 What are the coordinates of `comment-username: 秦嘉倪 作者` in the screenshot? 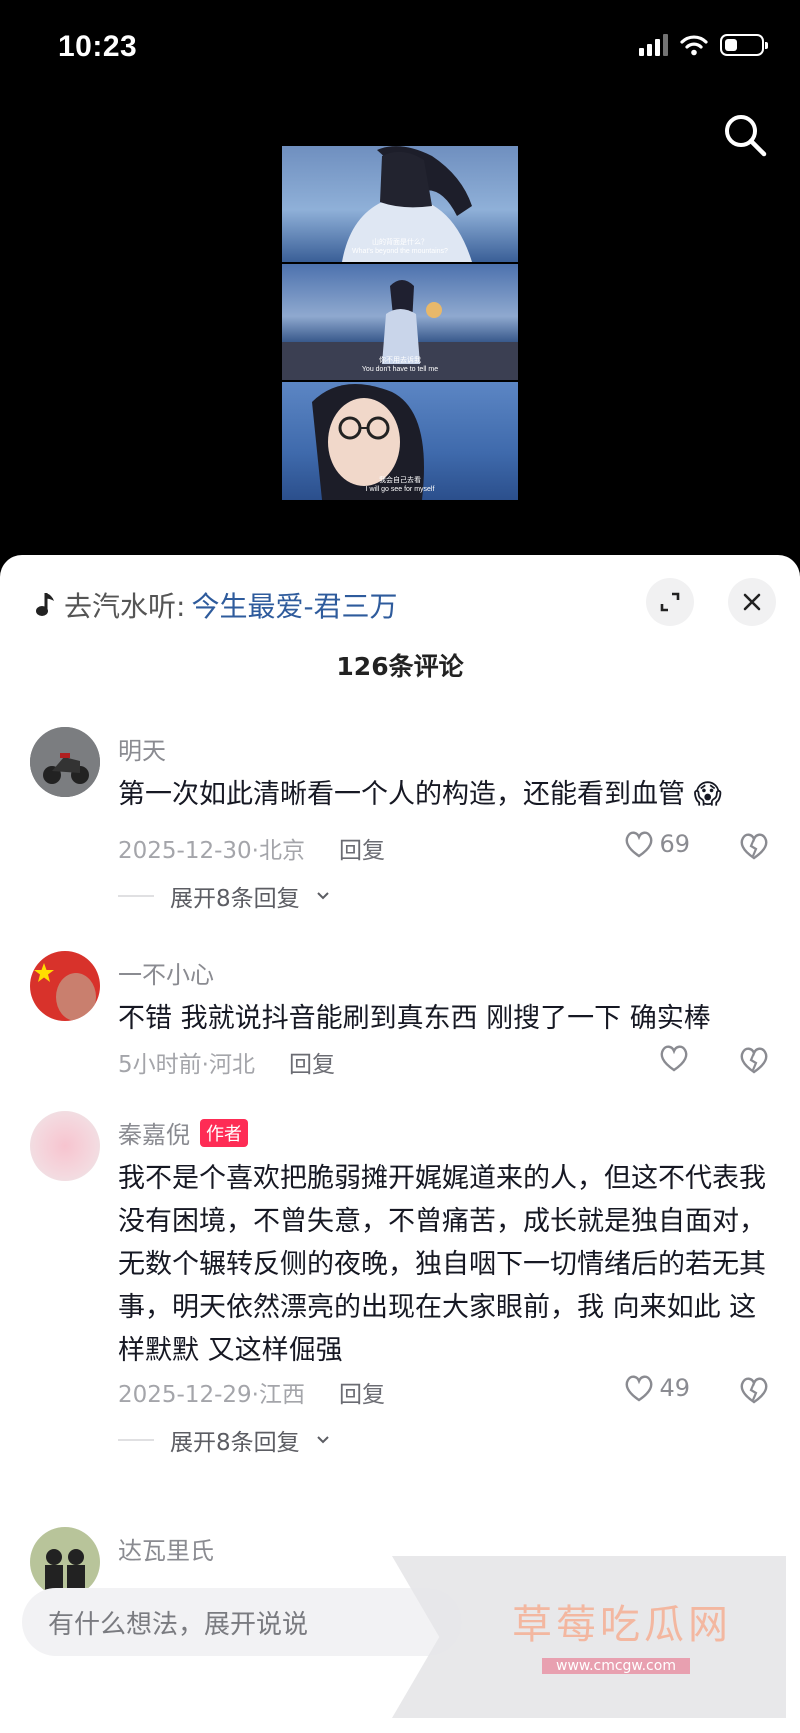 It's located at (183, 1132).